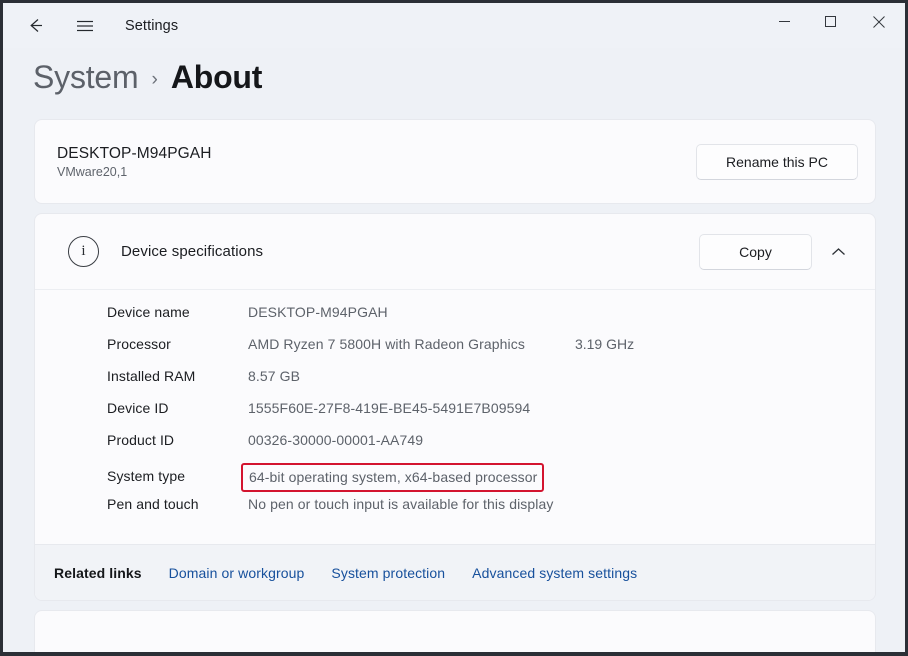 The image size is (908, 656). I want to click on spec-value: DESKTOP-M94PGAH, so click(318, 312).